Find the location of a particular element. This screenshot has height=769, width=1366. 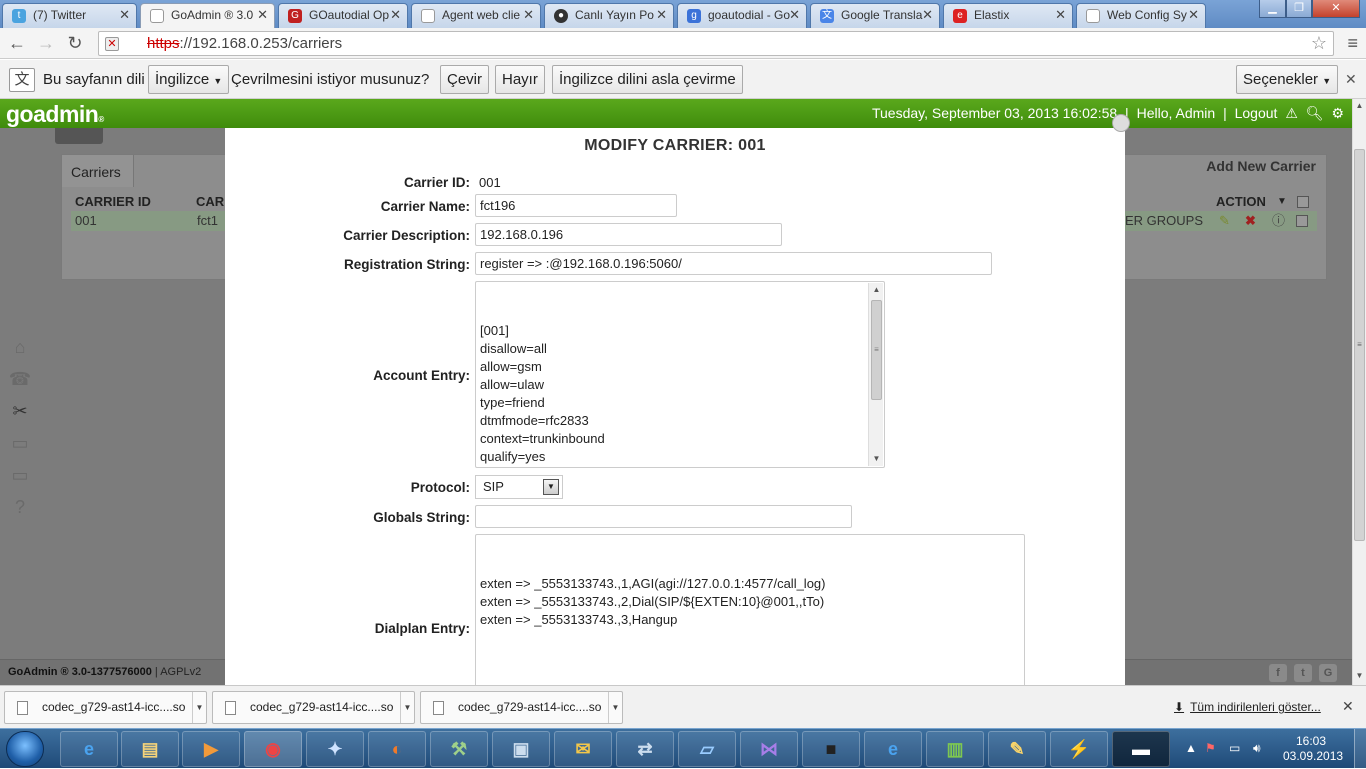

folder-settings-icon: ▭ is located at coordinates (20, 475).